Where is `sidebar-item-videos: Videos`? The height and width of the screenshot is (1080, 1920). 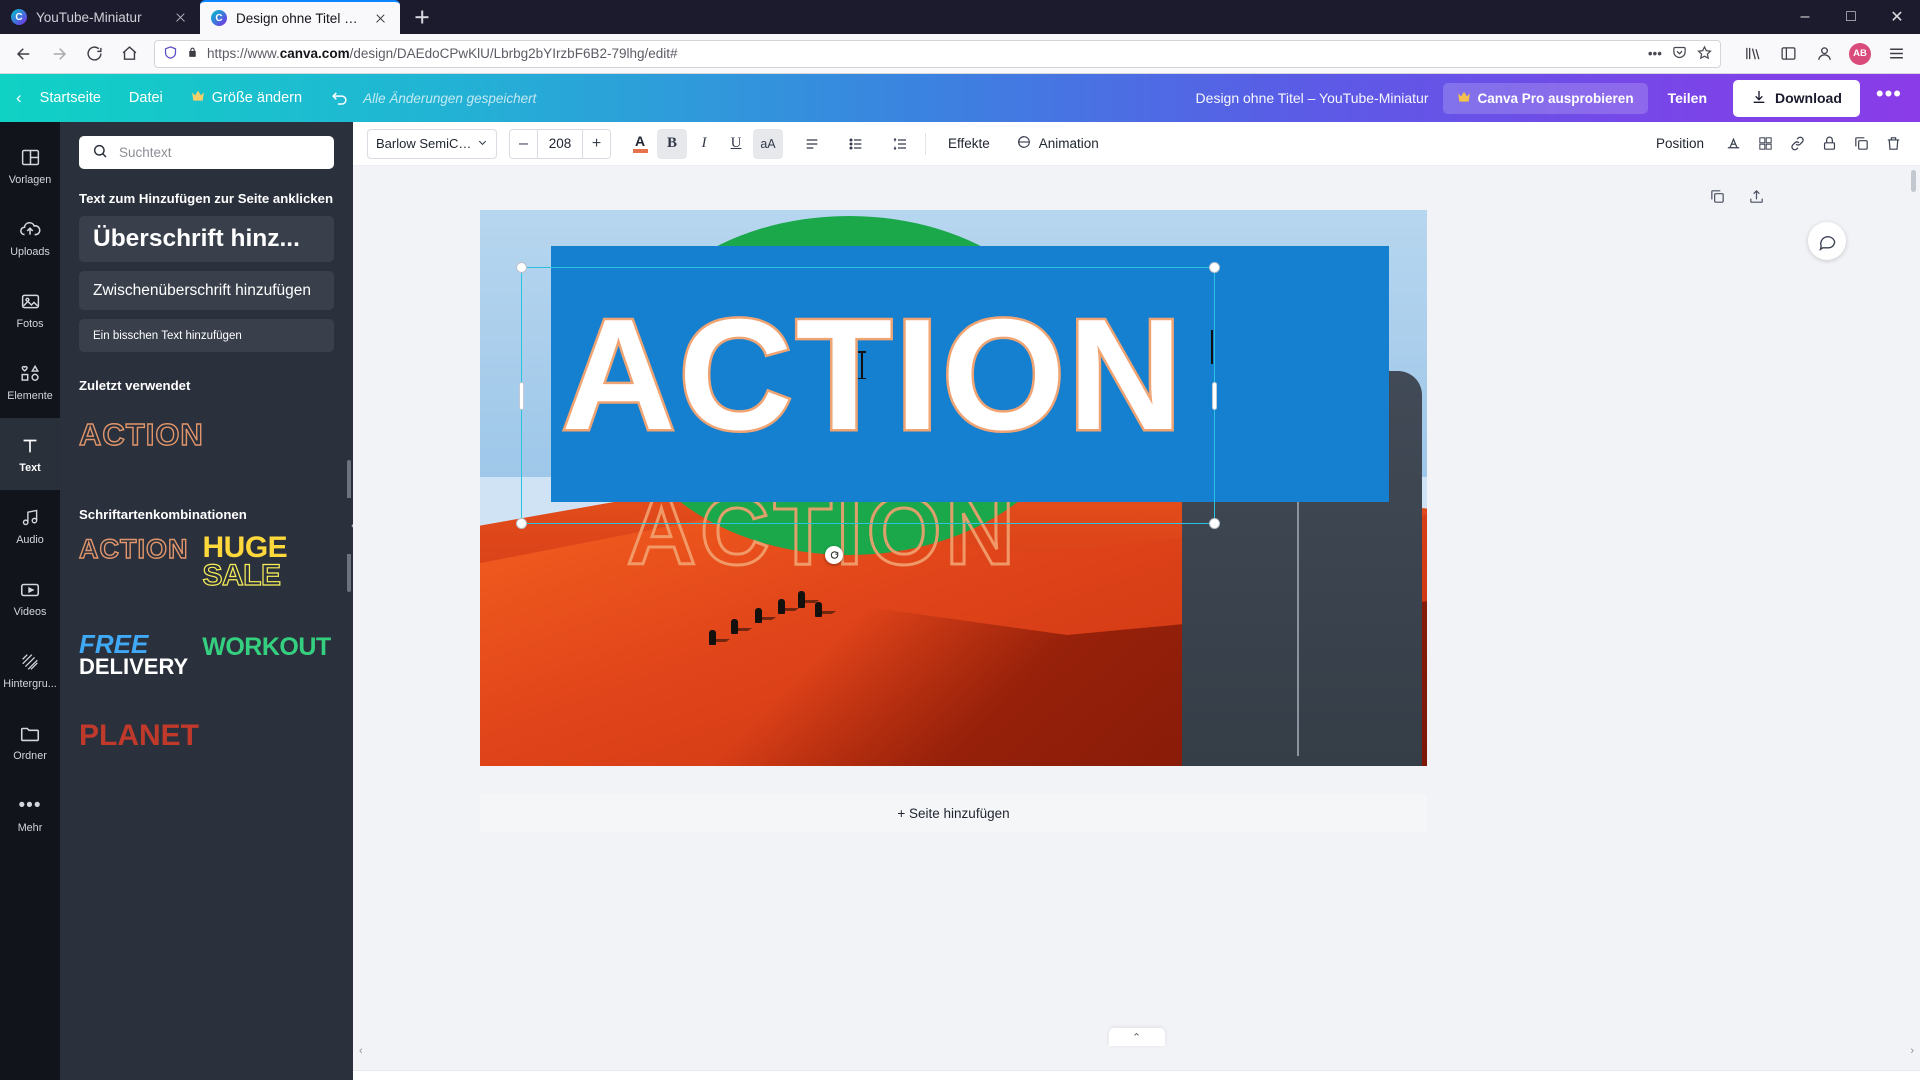
sidebar-item-videos: Videos is located at coordinates (30, 598).